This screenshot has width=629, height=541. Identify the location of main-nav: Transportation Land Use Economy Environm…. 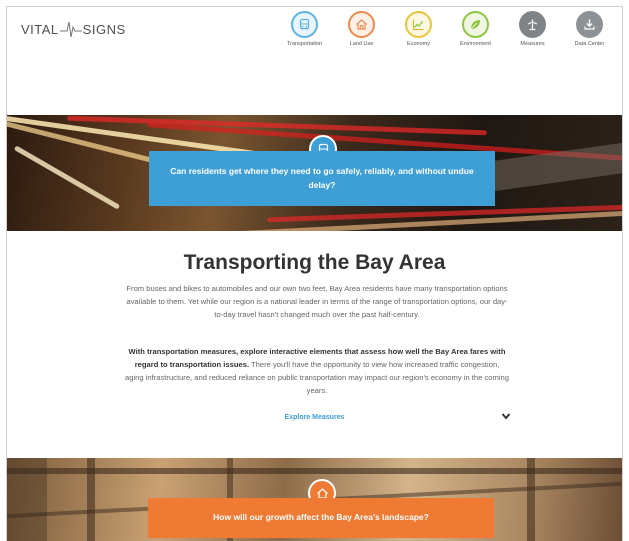
(447, 29).